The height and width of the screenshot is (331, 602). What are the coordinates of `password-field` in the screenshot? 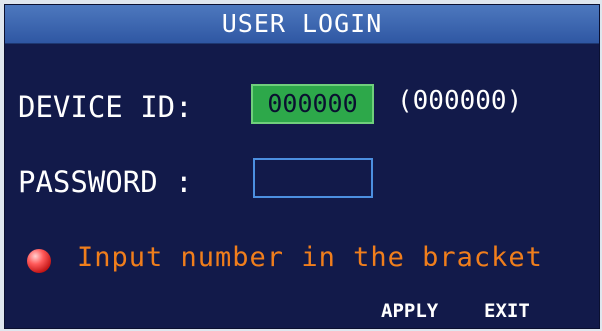 It's located at (313, 178).